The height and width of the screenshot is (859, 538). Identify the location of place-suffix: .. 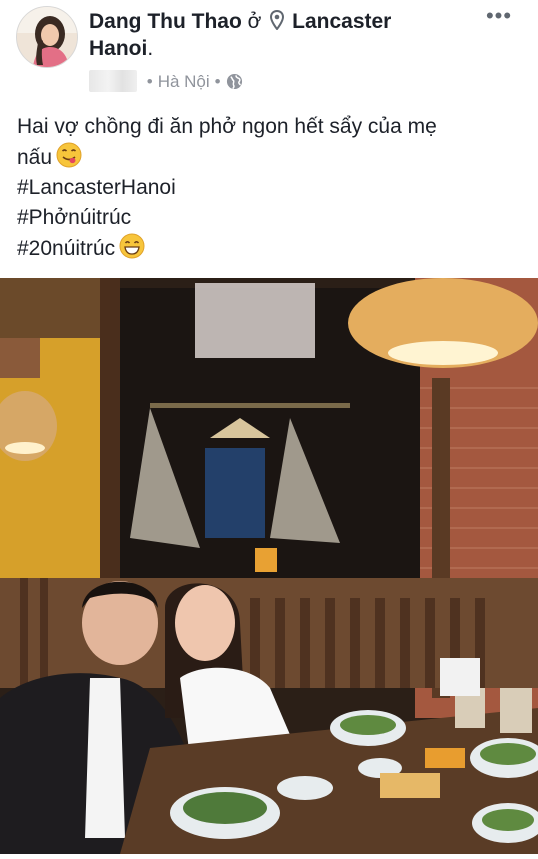
(150, 48).